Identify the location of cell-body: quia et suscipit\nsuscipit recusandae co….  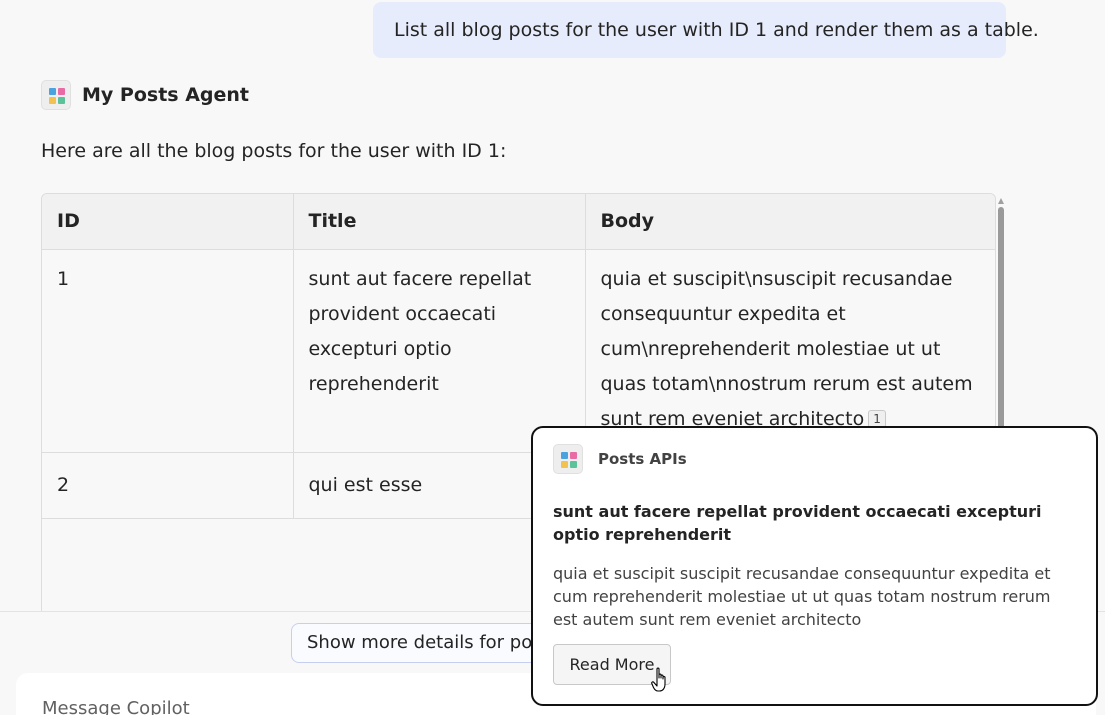
(790, 351).